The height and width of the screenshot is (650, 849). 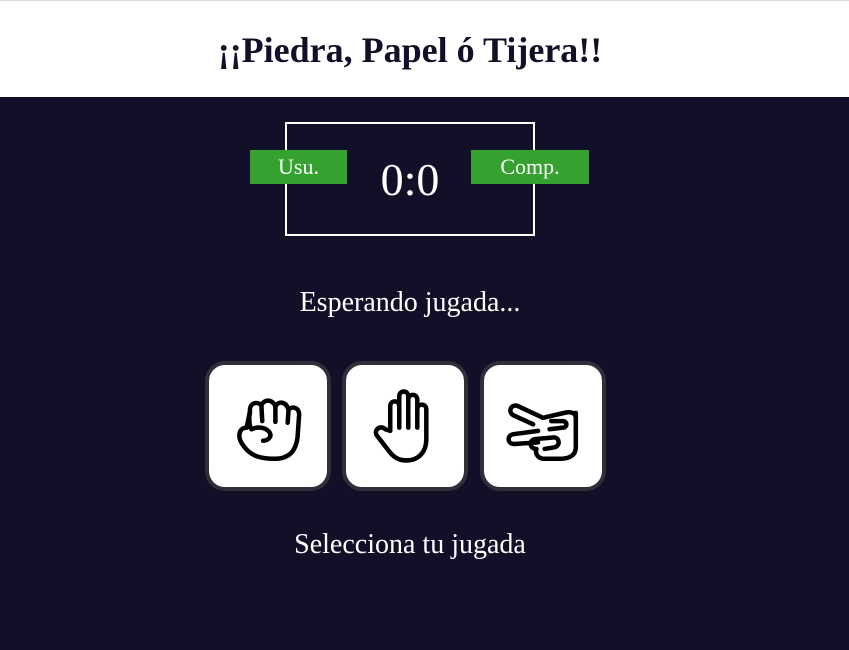 I want to click on computer-score-label: Comp., so click(x=530, y=167).